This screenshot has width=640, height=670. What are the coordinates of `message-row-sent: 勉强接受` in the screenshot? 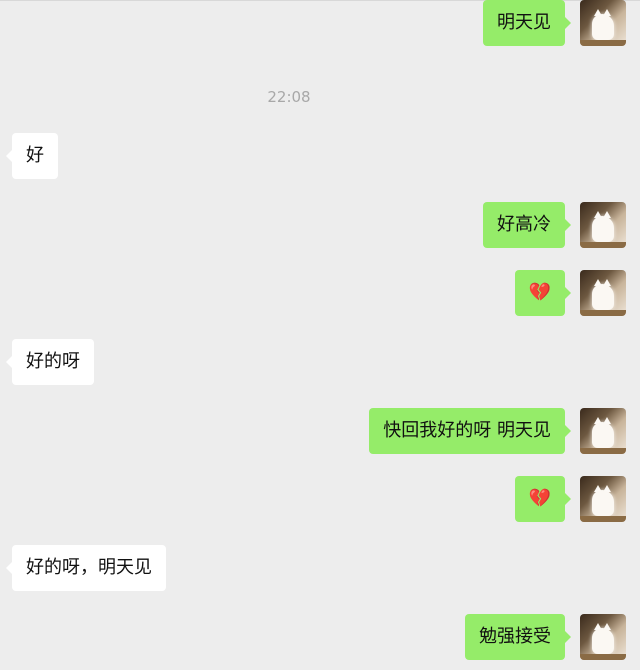 It's located at (320, 637).